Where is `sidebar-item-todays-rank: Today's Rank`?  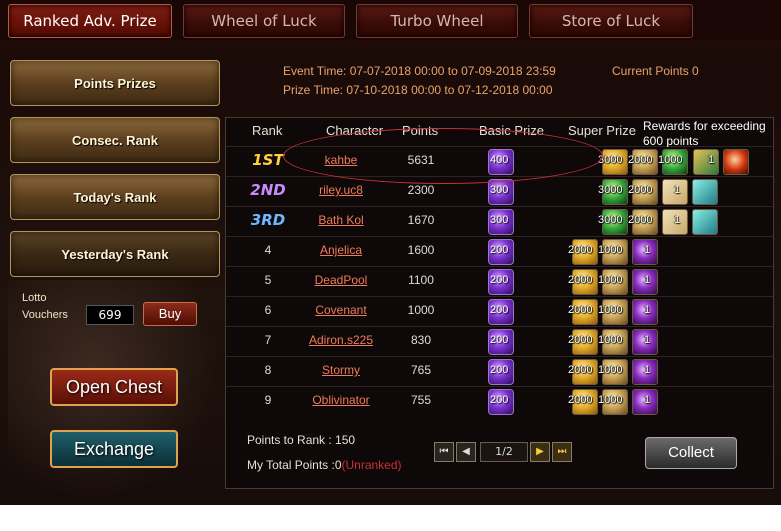 sidebar-item-todays-rank: Today's Rank is located at coordinates (115, 197).